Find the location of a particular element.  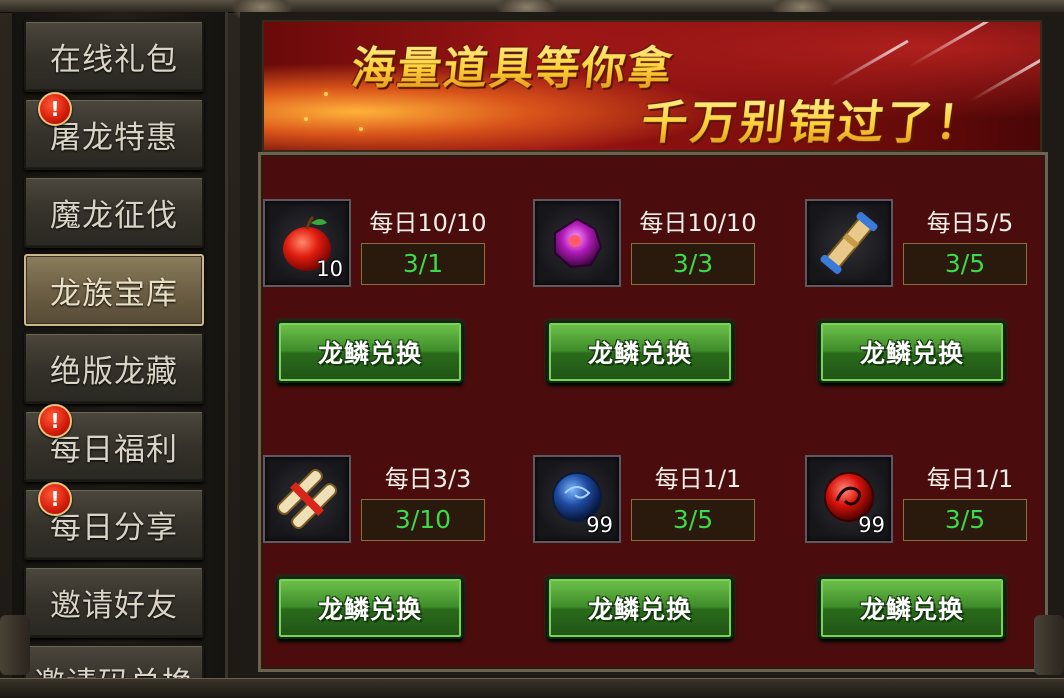

scroll-icon is located at coordinates (849, 243).